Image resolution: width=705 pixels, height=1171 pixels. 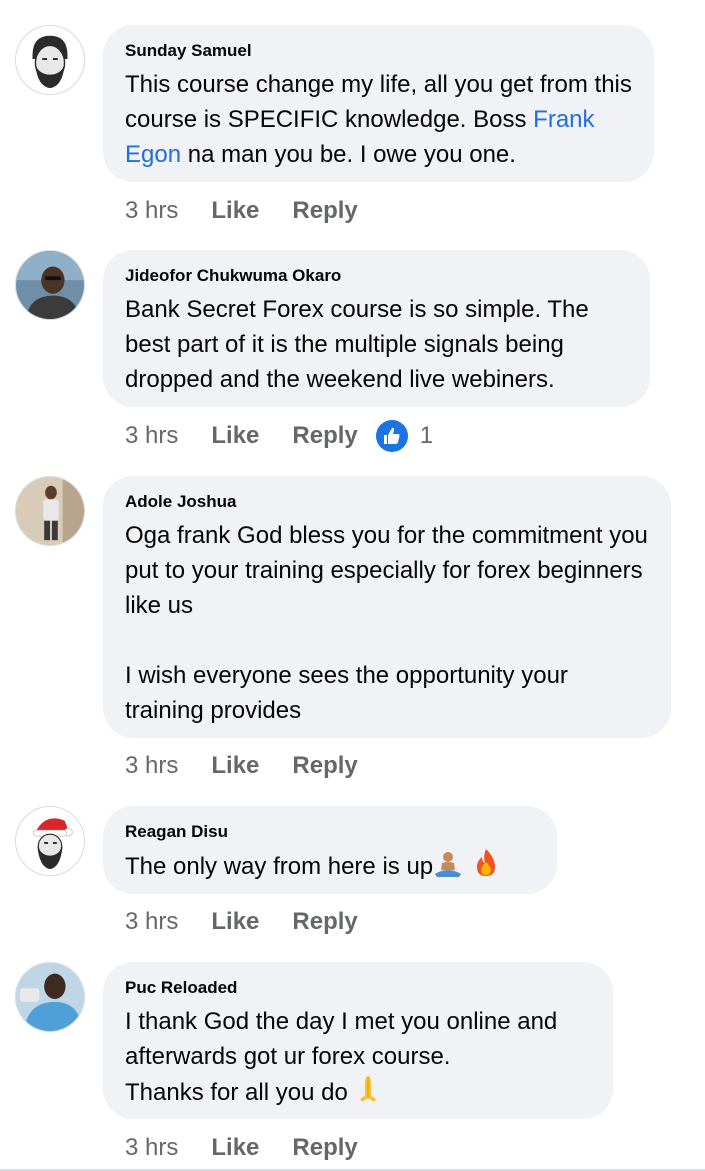 I want to click on comment-author: Puc Reloaded, so click(x=358, y=988).